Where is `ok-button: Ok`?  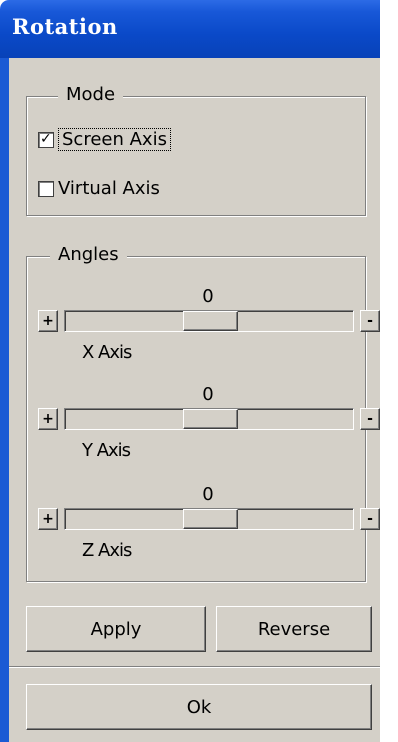 ok-button: Ok is located at coordinates (199, 707).